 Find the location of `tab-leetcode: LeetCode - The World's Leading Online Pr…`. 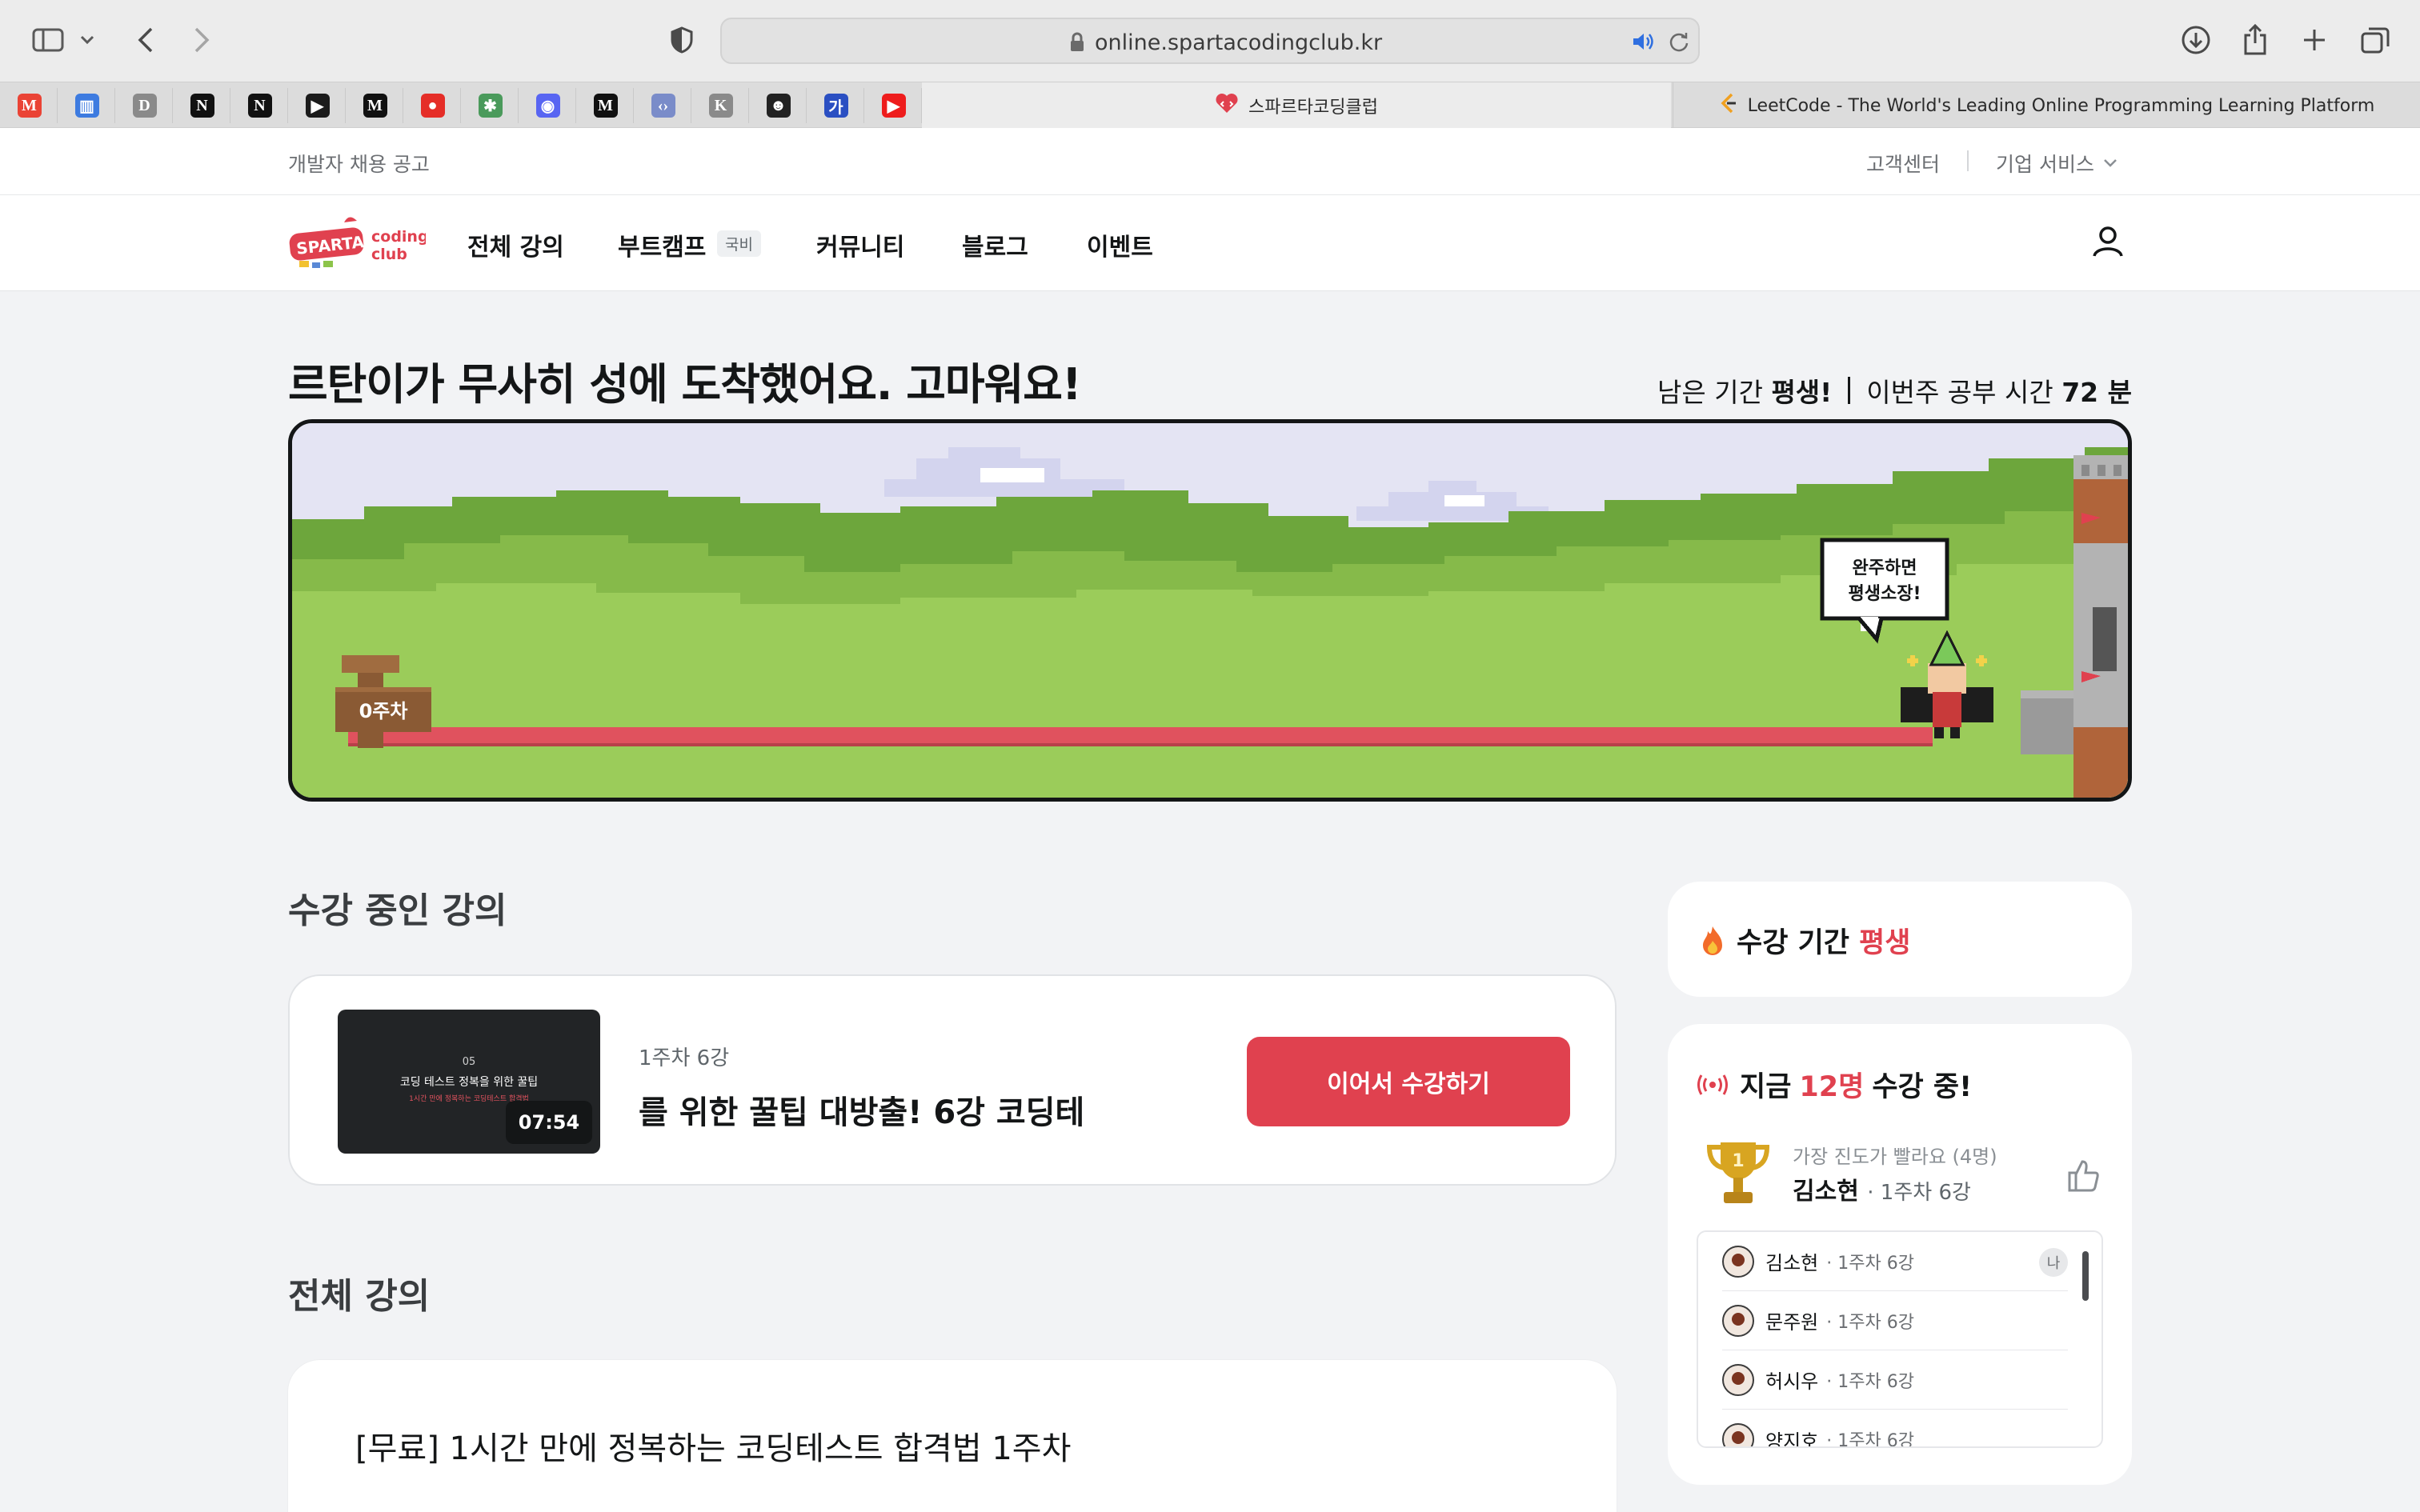

tab-leetcode: LeetCode - The World's Leading Online Pr… is located at coordinates (2047, 105).